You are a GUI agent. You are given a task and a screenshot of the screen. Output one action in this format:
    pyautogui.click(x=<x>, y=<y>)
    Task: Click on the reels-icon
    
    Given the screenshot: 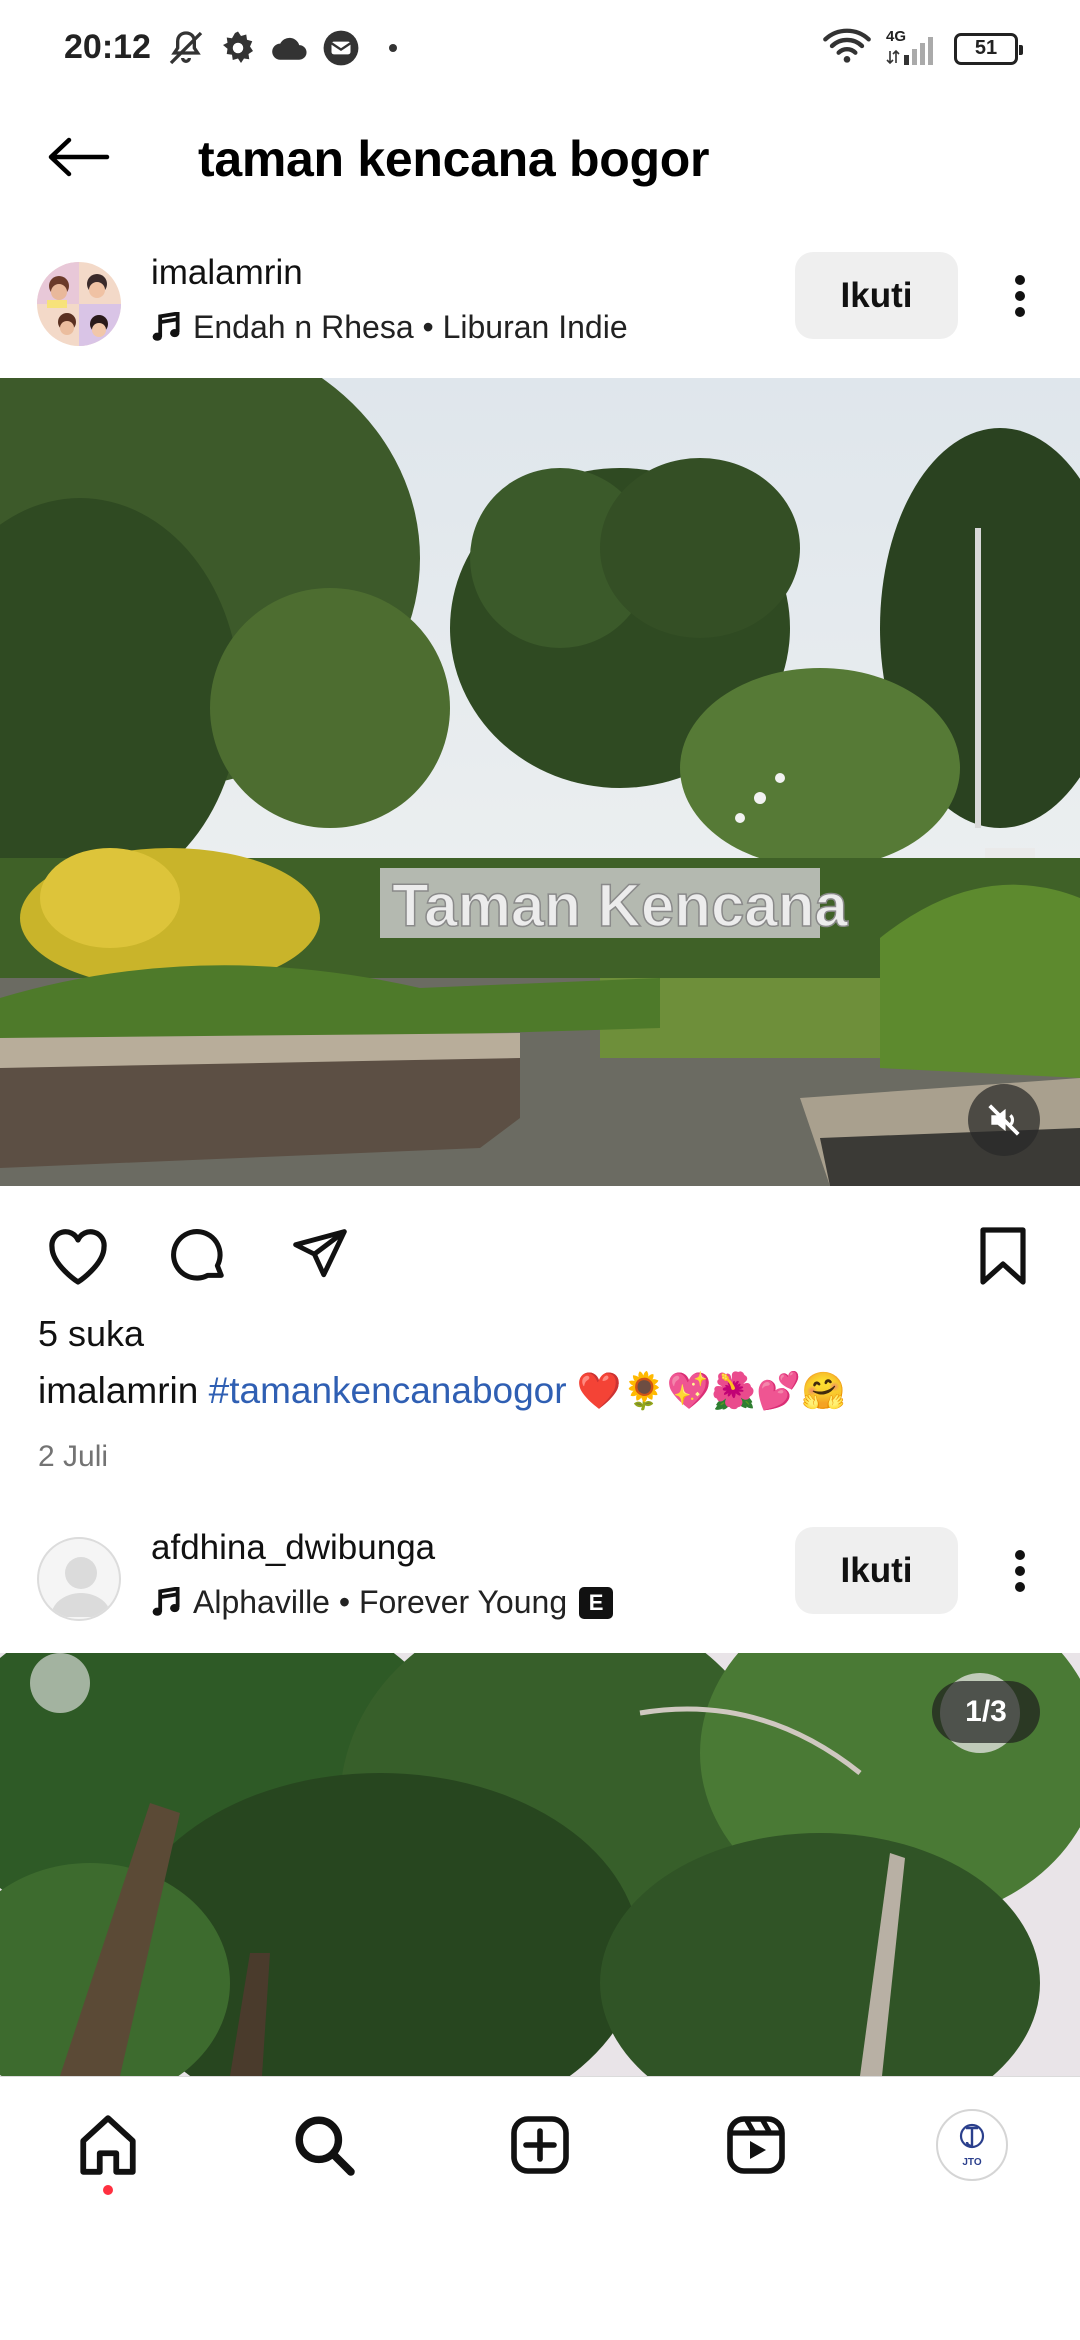 What is the action you would take?
    pyautogui.click(x=756, y=2145)
    